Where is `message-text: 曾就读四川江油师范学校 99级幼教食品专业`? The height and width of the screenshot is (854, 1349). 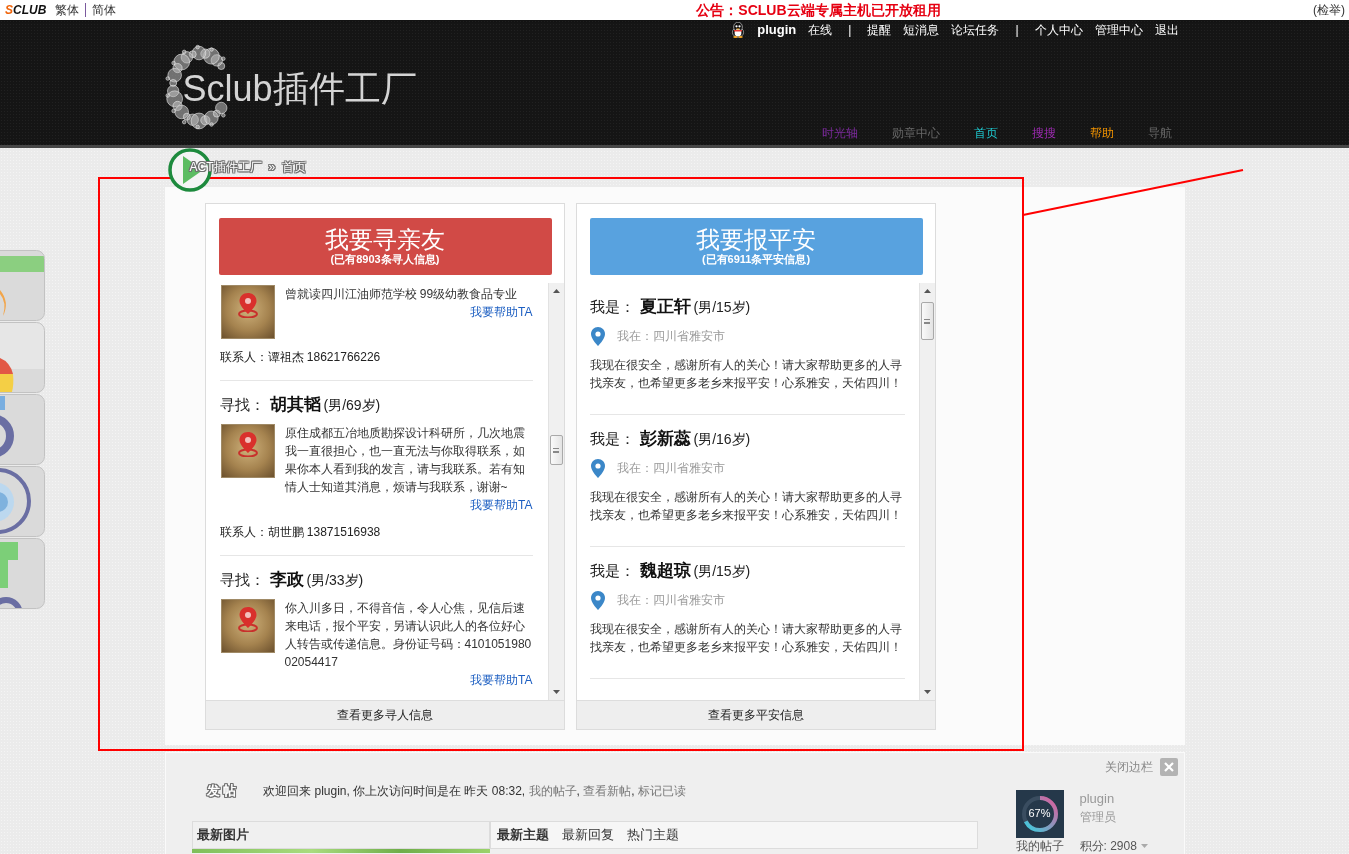 message-text: 曾就读四川江油师范学校 99级幼教食品专业 is located at coordinates (401, 294).